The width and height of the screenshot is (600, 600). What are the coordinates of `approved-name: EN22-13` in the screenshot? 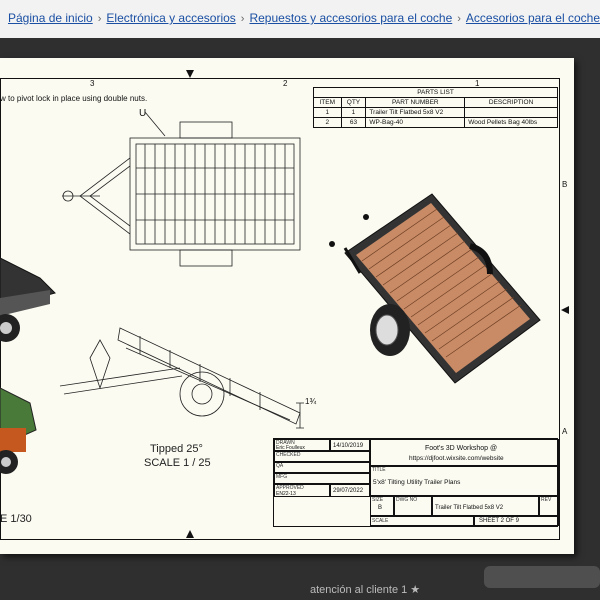 It's located at (286, 494).